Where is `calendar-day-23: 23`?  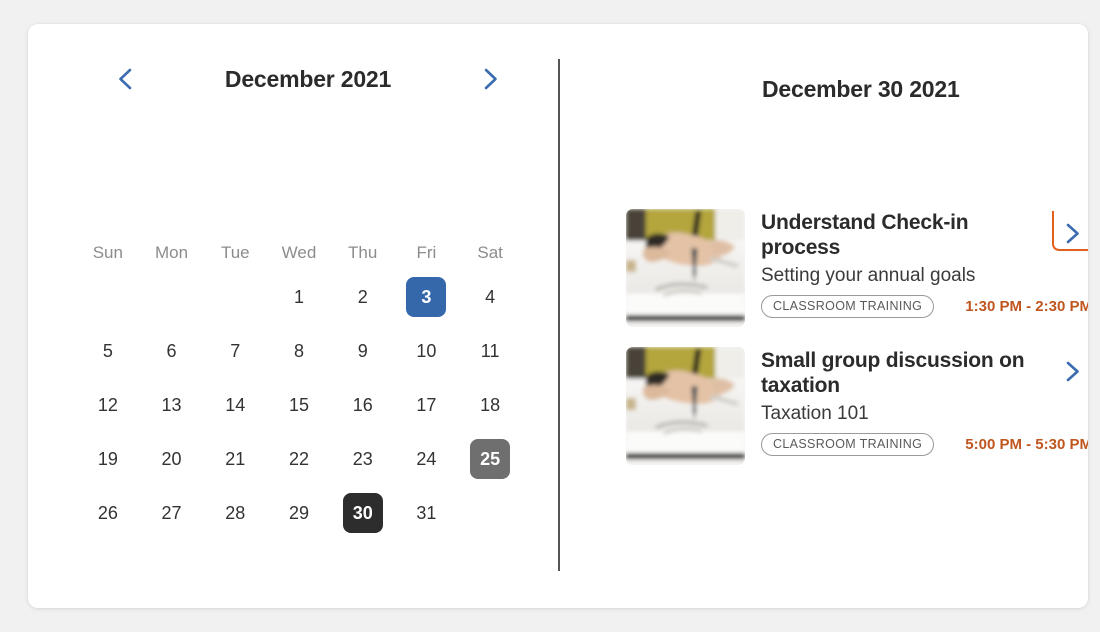
calendar-day-23: 23 is located at coordinates (363, 459).